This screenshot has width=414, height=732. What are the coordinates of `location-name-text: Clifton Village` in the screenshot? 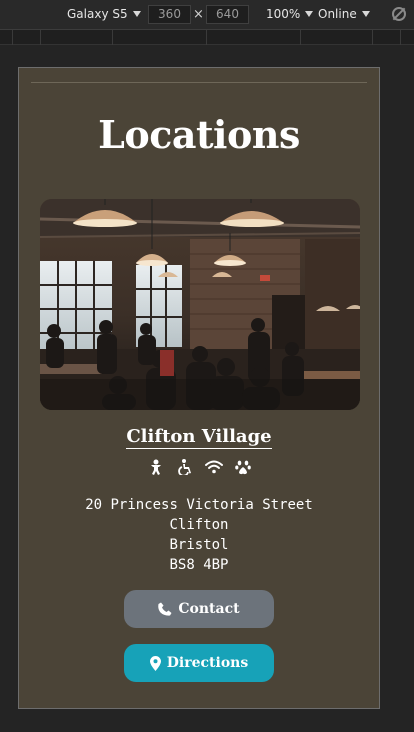 It's located at (199, 437).